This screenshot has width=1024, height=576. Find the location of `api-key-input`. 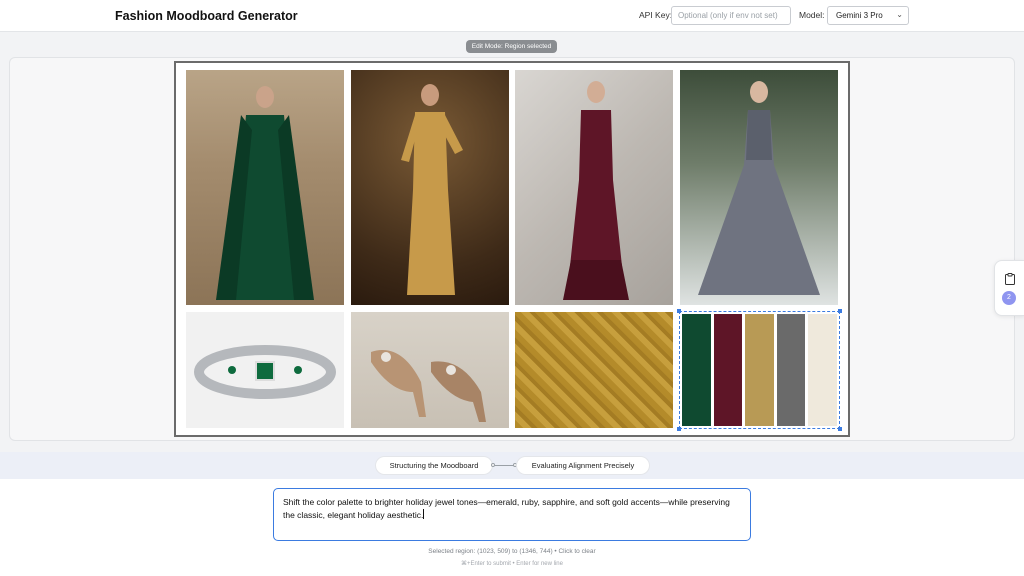

api-key-input is located at coordinates (731, 15).